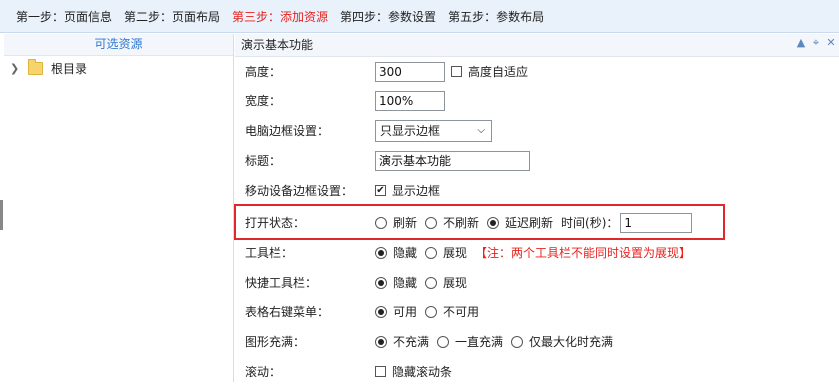 Image resolution: width=839 pixels, height=386 pixels. What do you see at coordinates (287, 312) in the screenshot?
I see `context-menu-label: 表格右键菜单：` at bounding box center [287, 312].